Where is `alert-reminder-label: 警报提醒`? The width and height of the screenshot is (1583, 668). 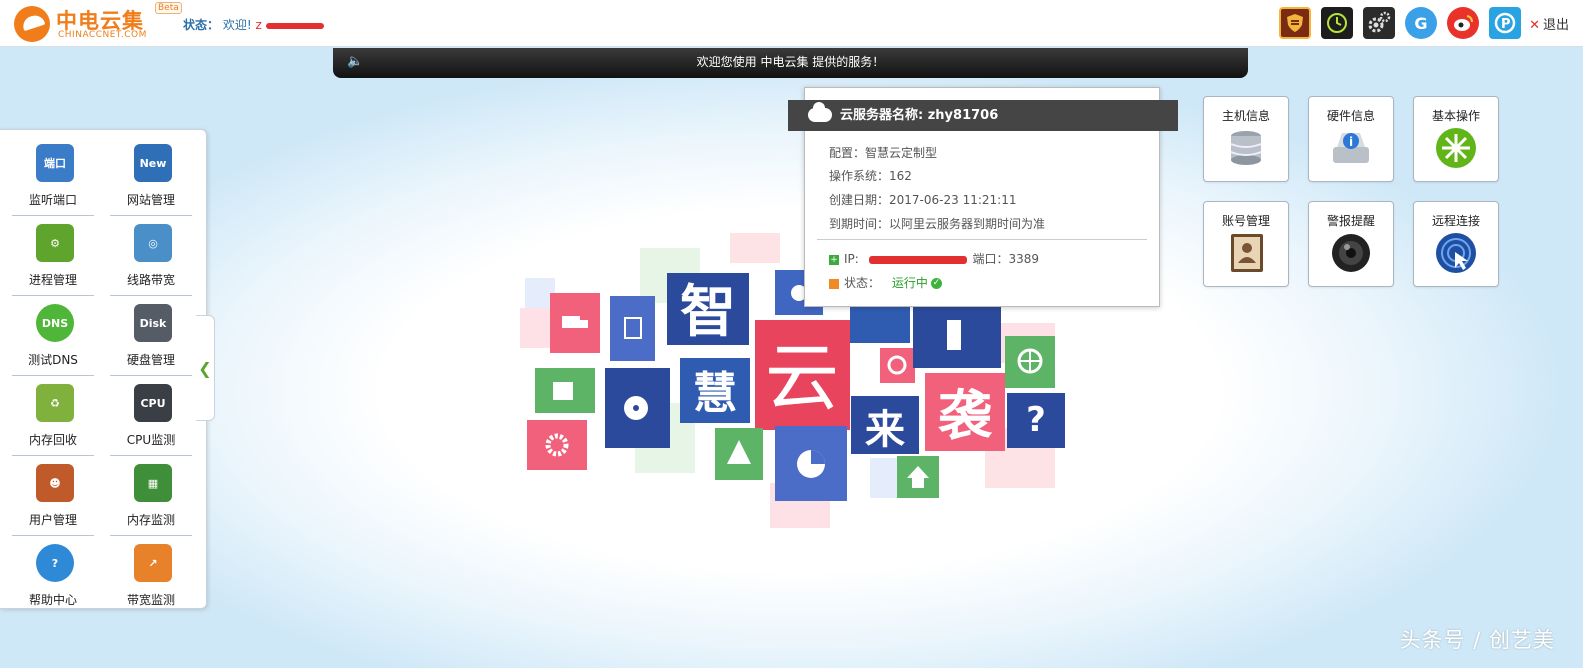 alert-reminder-label: 警报提醒 is located at coordinates (1350, 221).